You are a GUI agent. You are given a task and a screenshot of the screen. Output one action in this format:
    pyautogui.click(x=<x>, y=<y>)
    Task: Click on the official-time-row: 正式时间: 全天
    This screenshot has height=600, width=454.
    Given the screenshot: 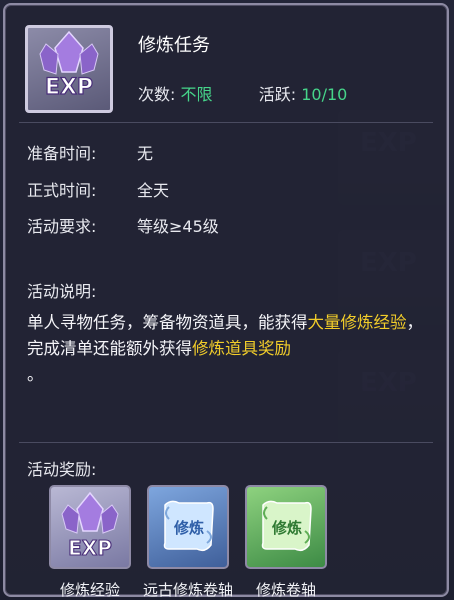 What is the action you would take?
    pyautogui.click(x=98, y=189)
    